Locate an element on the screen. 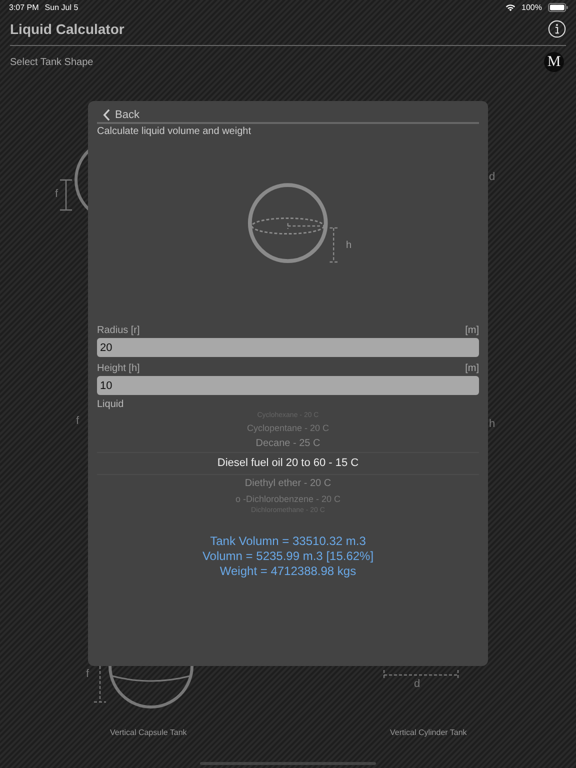 The width and height of the screenshot is (576, 768). dialog-heading: Calculate liquid volume and weight is located at coordinates (174, 131).